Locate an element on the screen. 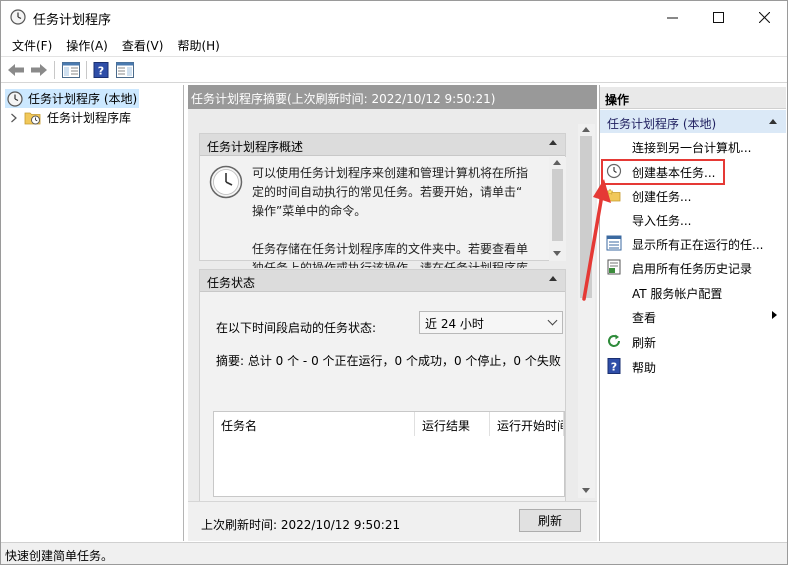 The image size is (788, 565). maximize-icon is located at coordinates (718, 17).